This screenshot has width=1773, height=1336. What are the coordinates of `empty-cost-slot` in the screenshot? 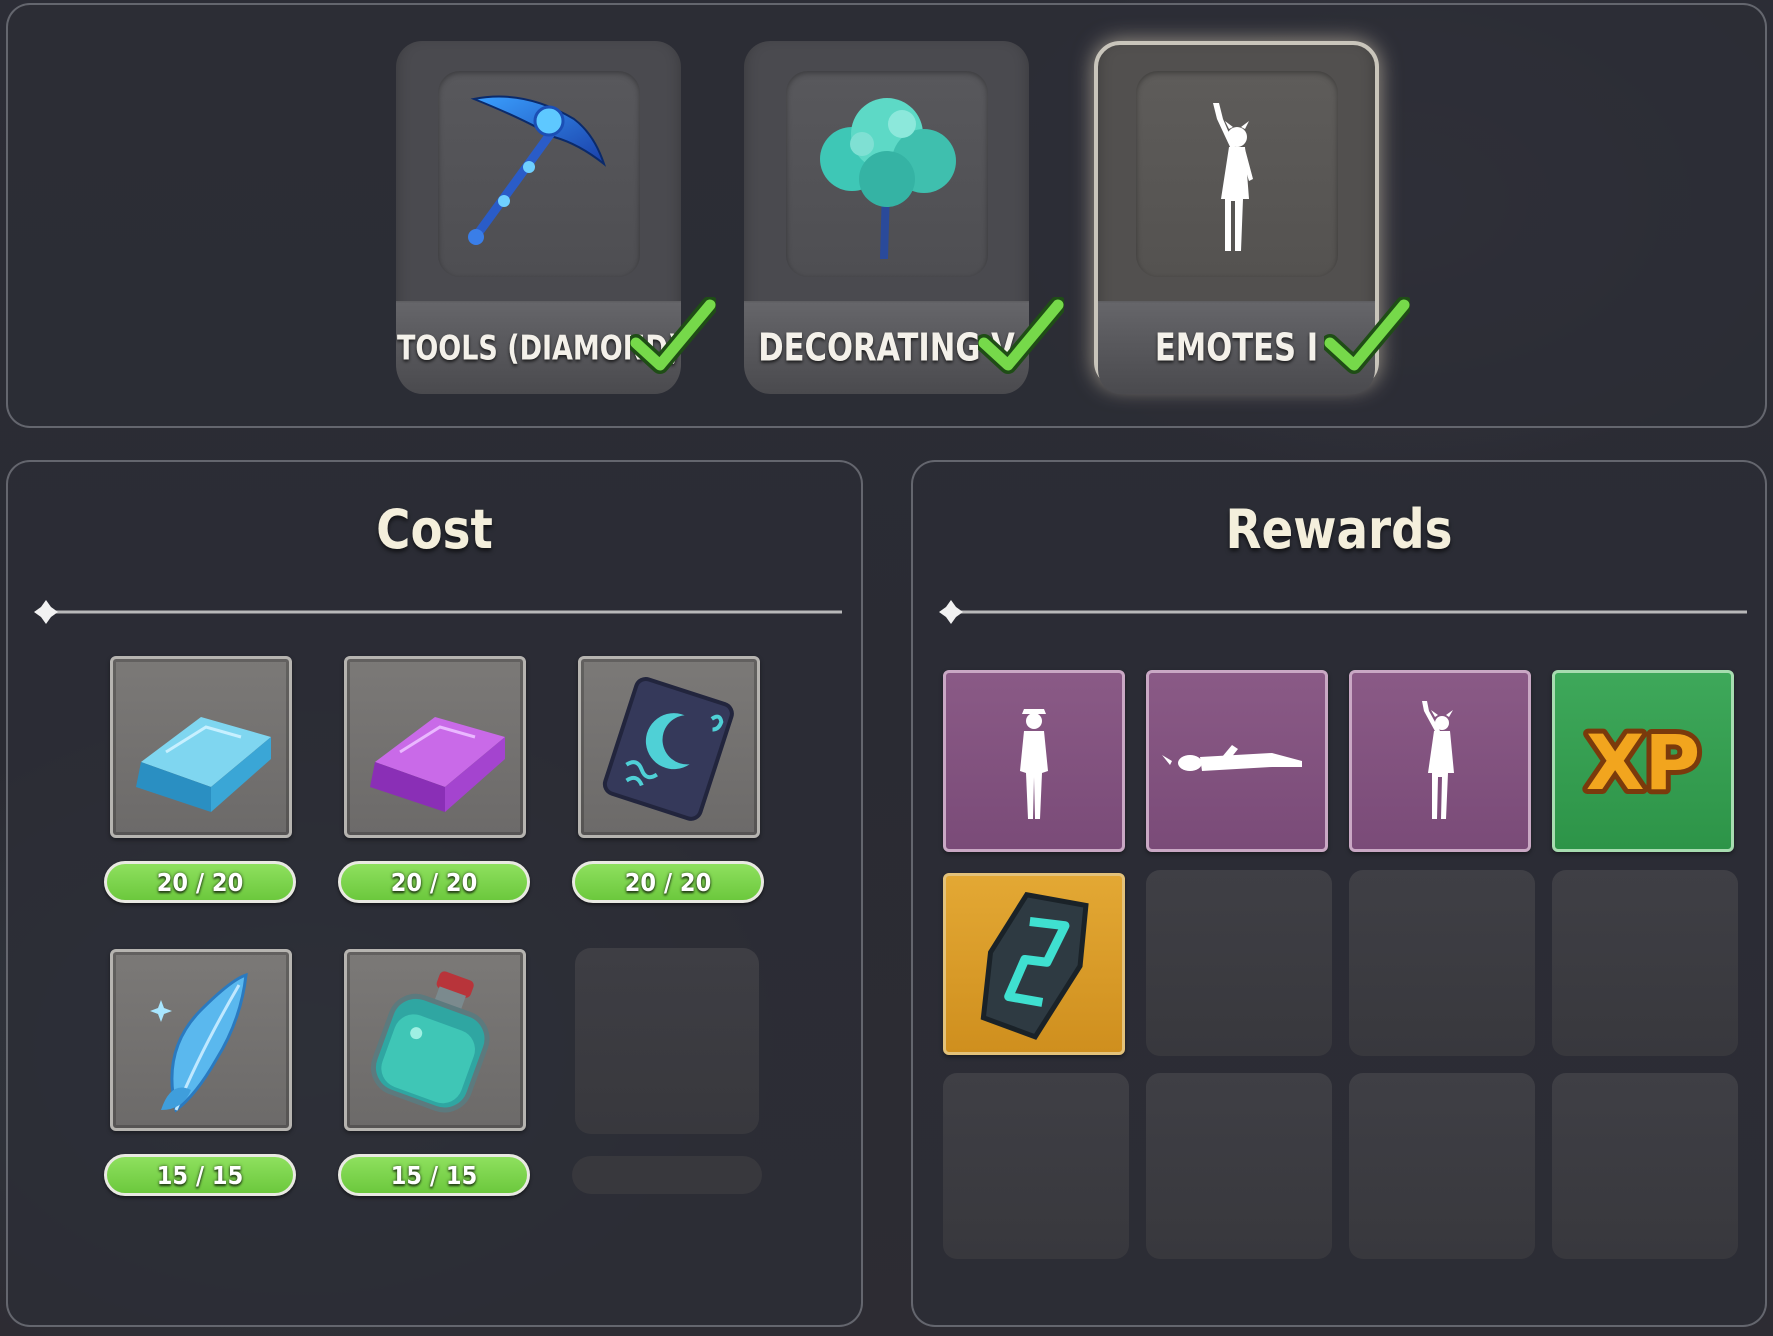 It's located at (667, 1041).